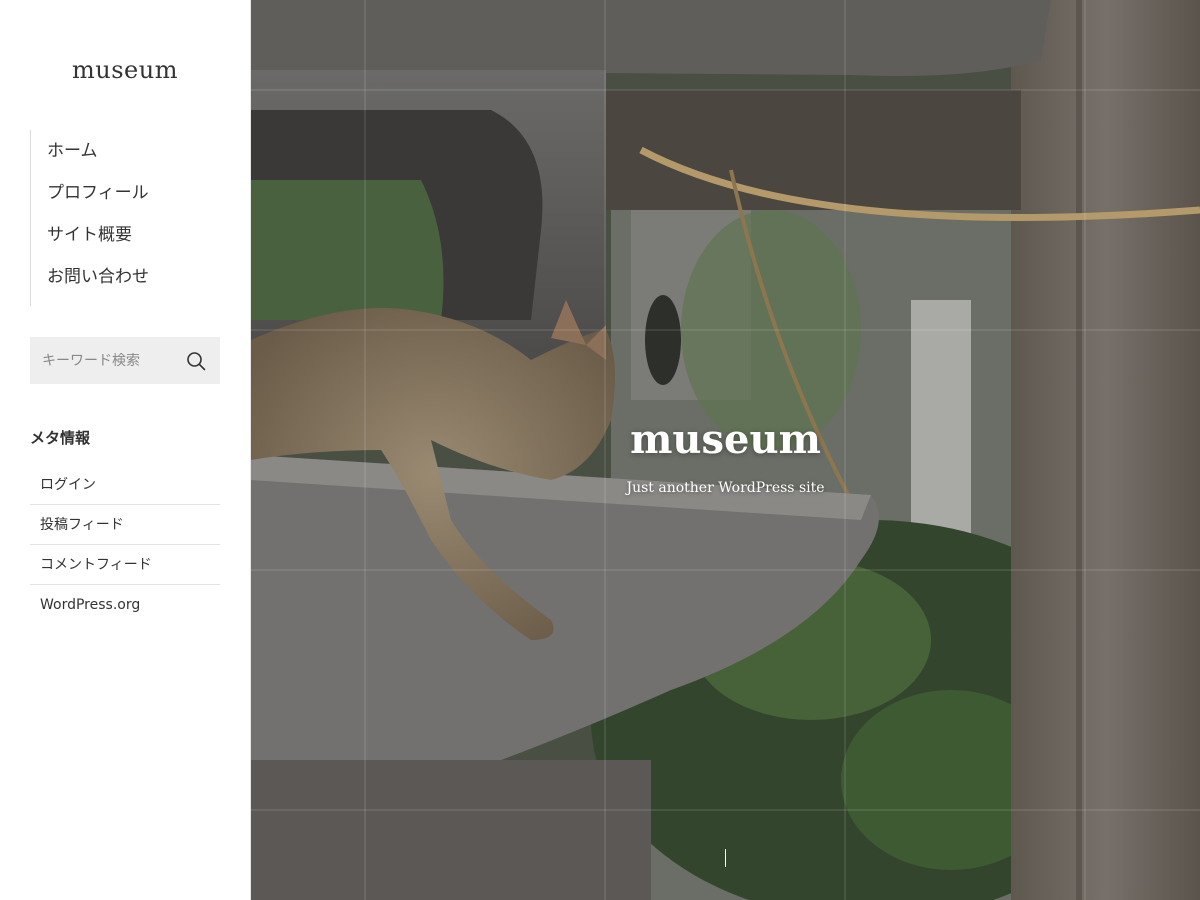  I want to click on nav-item-contact: お問い合わせ, so click(125, 281).